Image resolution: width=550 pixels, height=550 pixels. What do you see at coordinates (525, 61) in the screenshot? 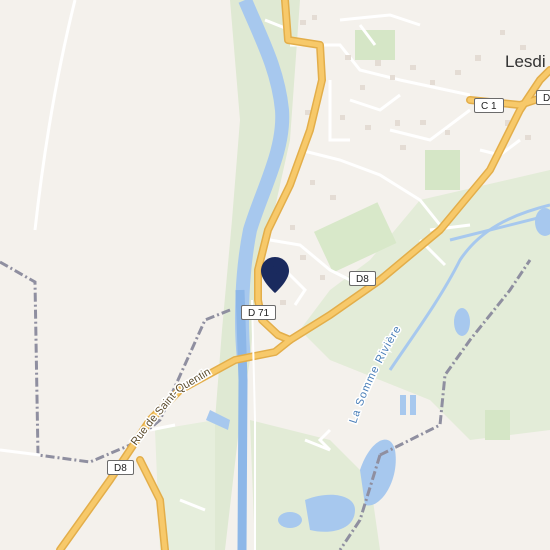
I see `town-label: Lesdi` at bounding box center [525, 61].